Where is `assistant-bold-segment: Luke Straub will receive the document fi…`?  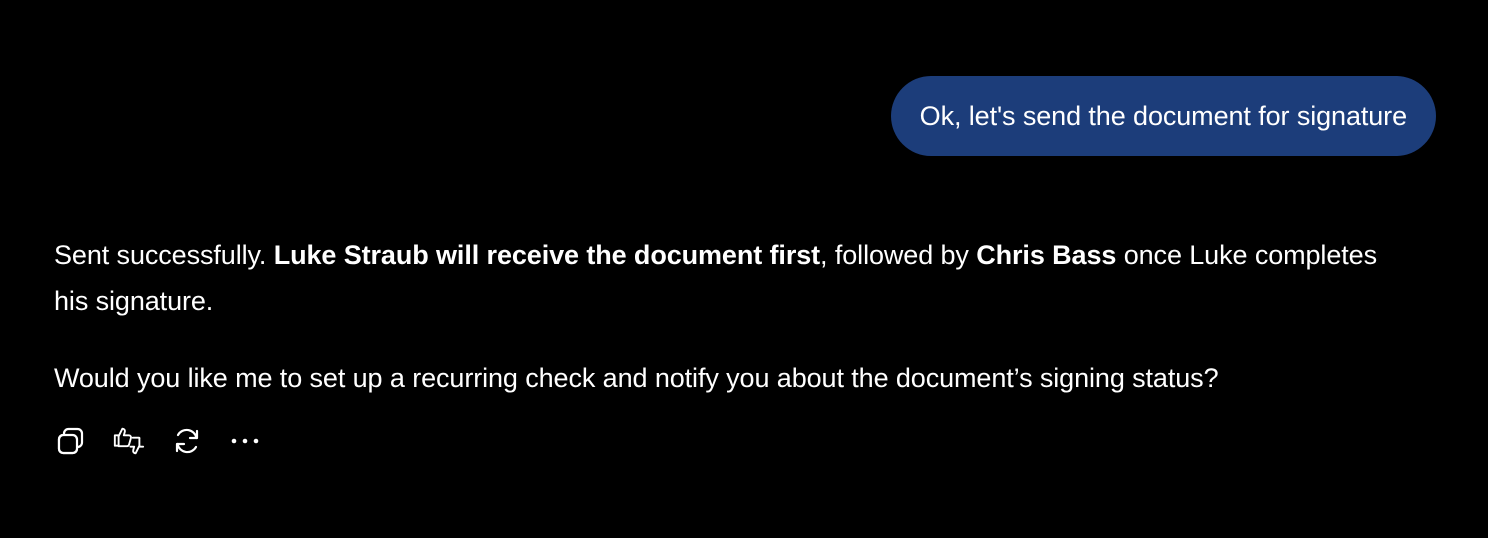 assistant-bold-segment: Luke Straub will receive the document fi… is located at coordinates (547, 255).